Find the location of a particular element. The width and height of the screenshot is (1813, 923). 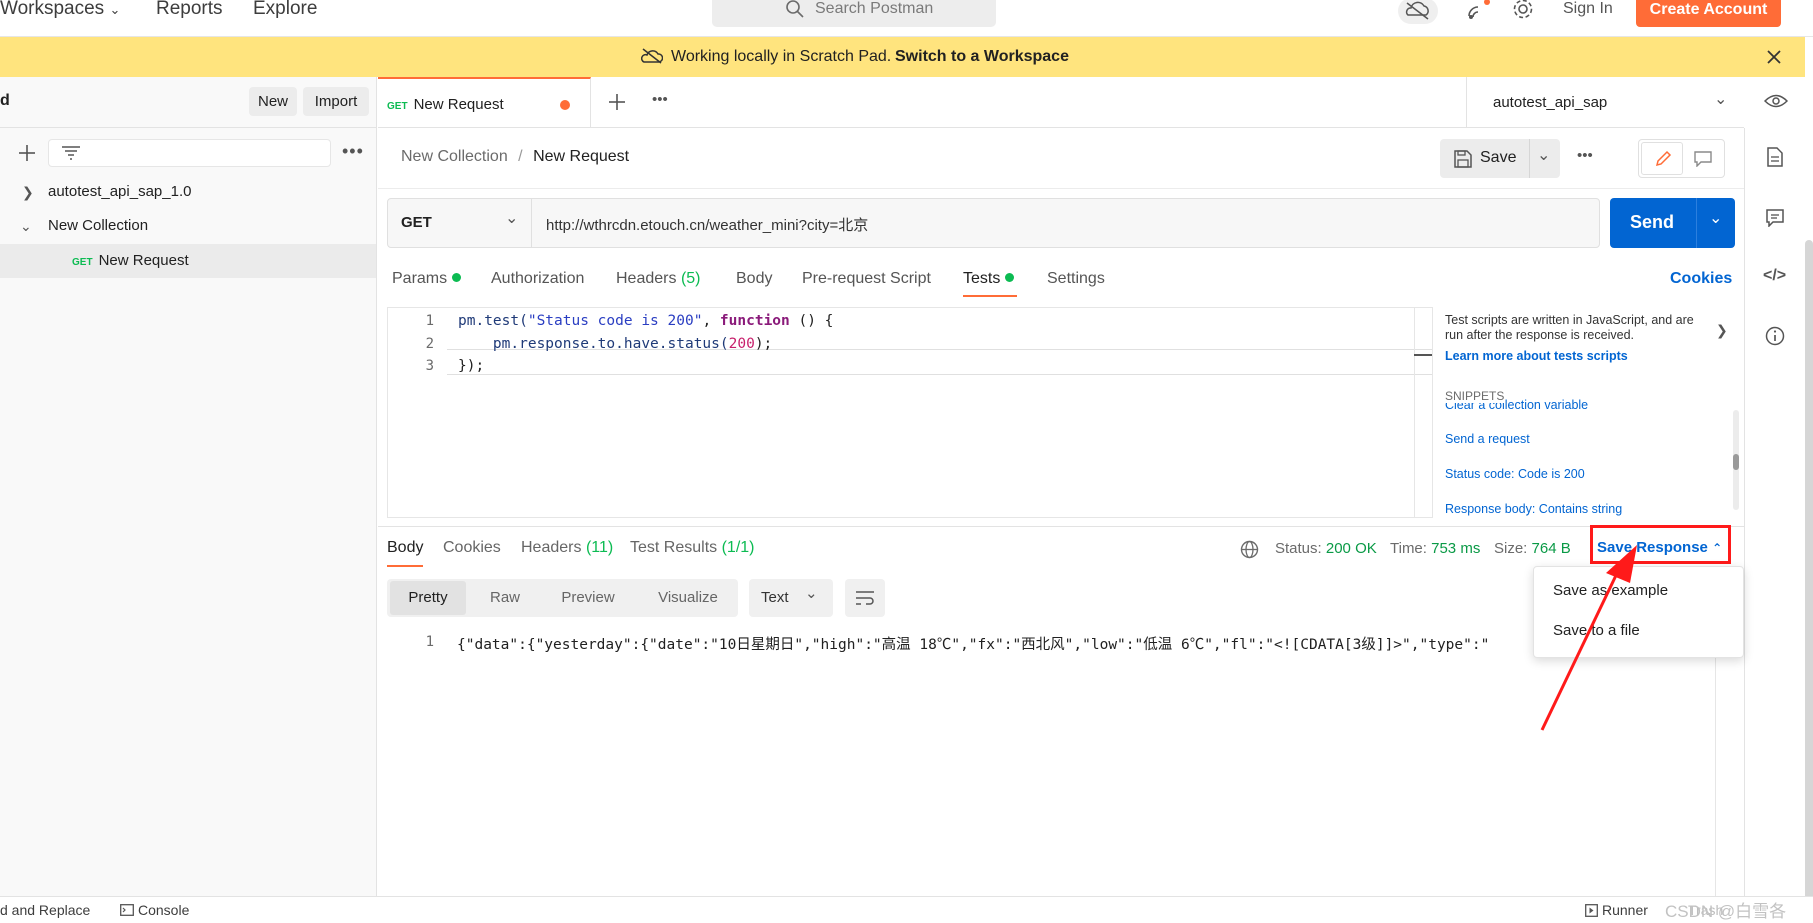

tab-pre-request-script: Pre-request Script is located at coordinates (866, 279).